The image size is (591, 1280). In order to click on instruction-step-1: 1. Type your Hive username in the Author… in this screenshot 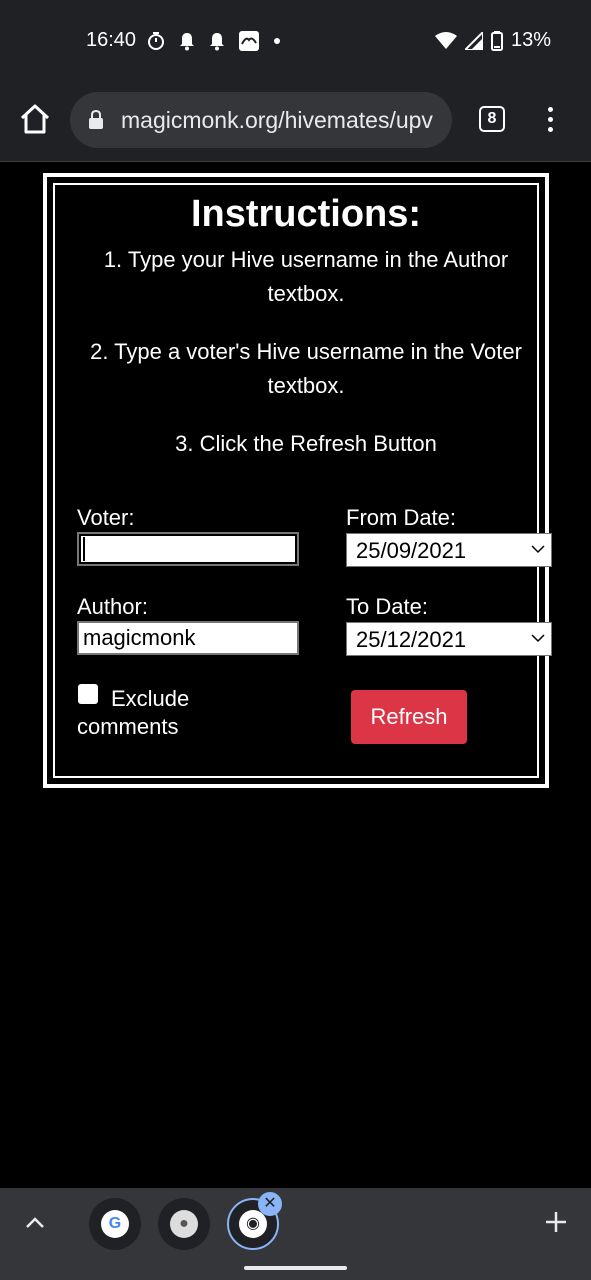, I will do `click(306, 276)`.